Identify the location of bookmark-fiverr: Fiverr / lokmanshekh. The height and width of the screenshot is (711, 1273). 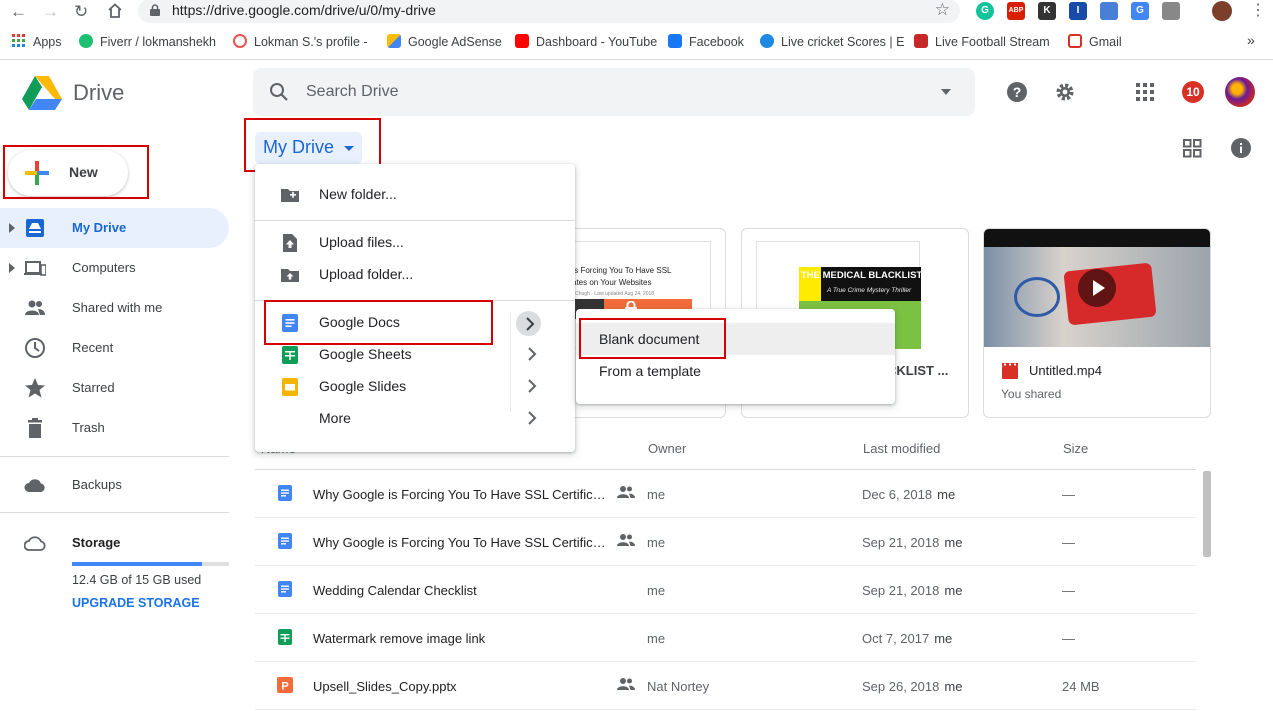
(147, 41).